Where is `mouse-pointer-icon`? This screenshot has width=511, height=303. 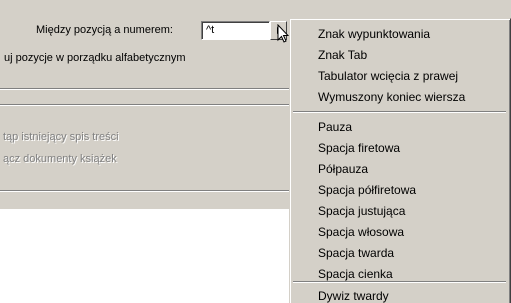 mouse-pointer-icon is located at coordinates (283, 33).